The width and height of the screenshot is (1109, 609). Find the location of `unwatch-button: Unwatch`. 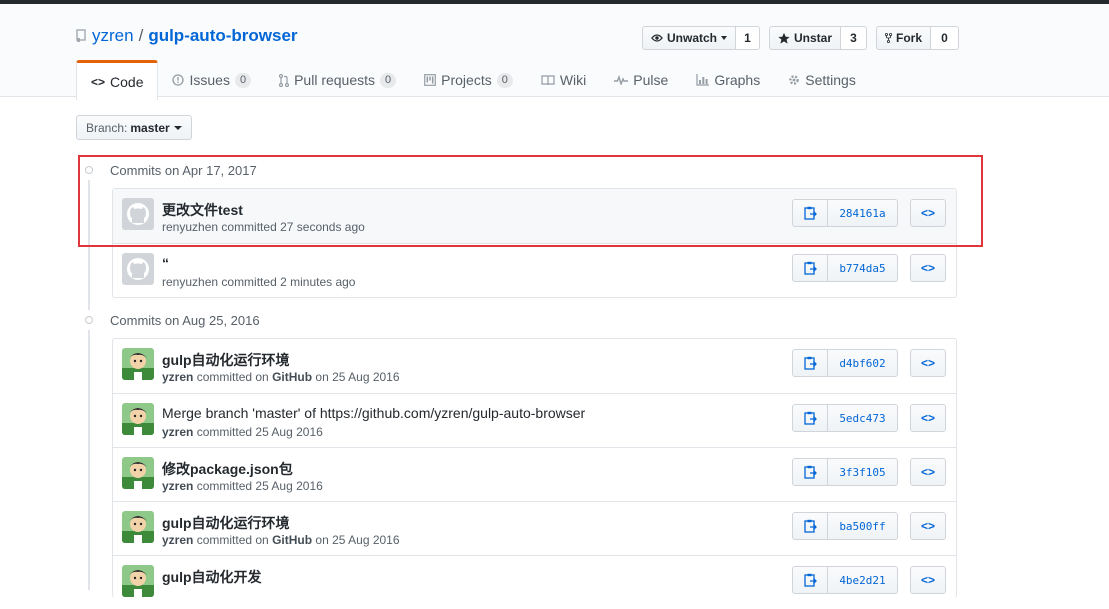

unwatch-button: Unwatch is located at coordinates (689, 38).